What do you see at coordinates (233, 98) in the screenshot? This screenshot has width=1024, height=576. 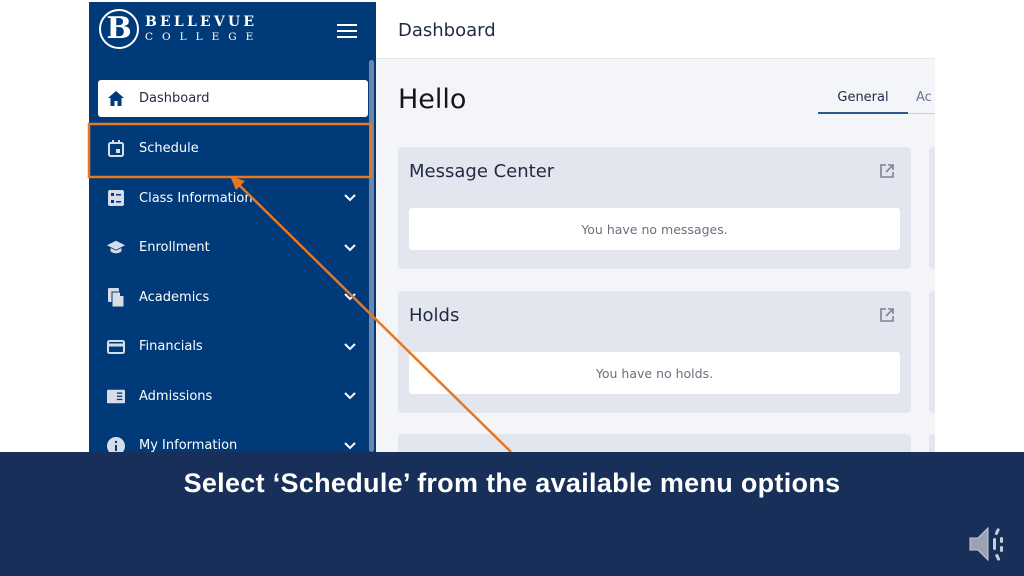 I see `sidebar-item-dashboard: Dashboard` at bounding box center [233, 98].